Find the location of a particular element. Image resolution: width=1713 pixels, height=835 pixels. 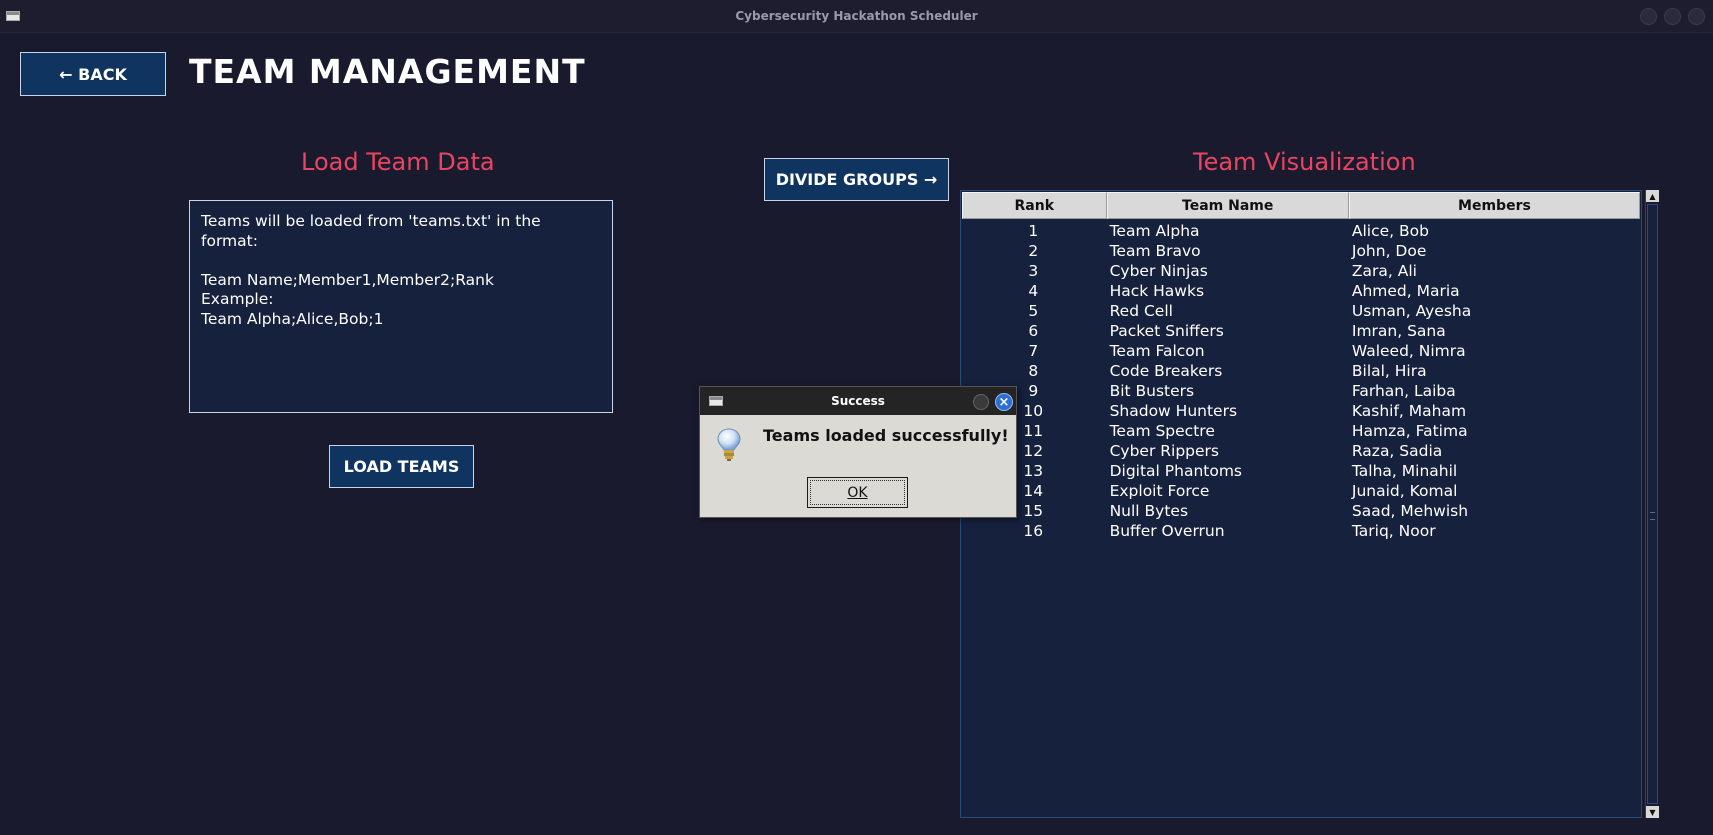

cell-members: Farhan, Laiba is located at coordinates (1403, 391).